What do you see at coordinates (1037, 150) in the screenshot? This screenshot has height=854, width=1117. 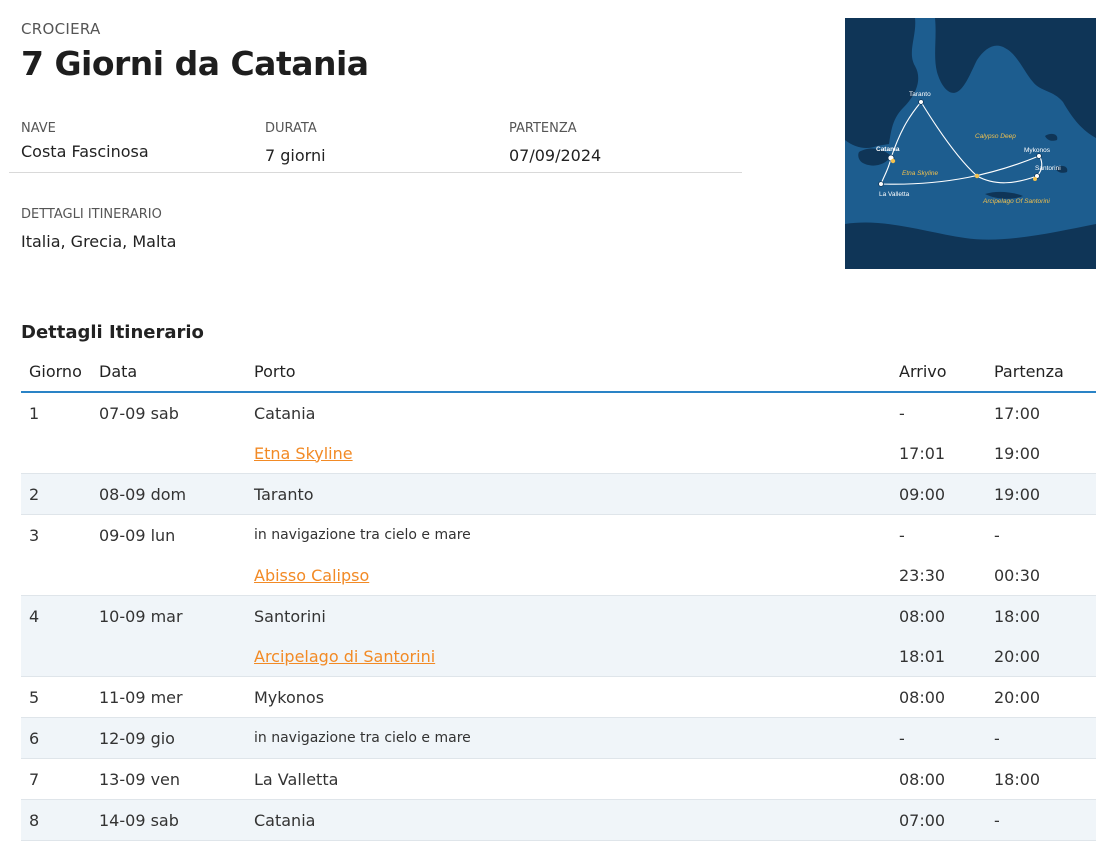 I see `map-label-mykonos: Mykonos` at bounding box center [1037, 150].